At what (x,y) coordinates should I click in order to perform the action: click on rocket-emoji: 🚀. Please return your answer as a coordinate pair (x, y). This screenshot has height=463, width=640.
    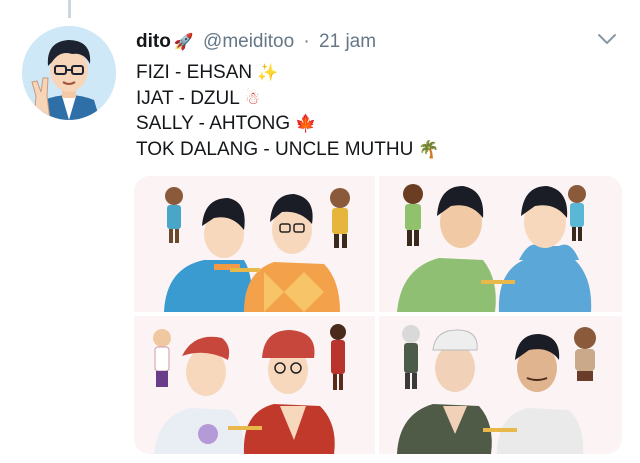
    Looking at the image, I should click on (183, 42).